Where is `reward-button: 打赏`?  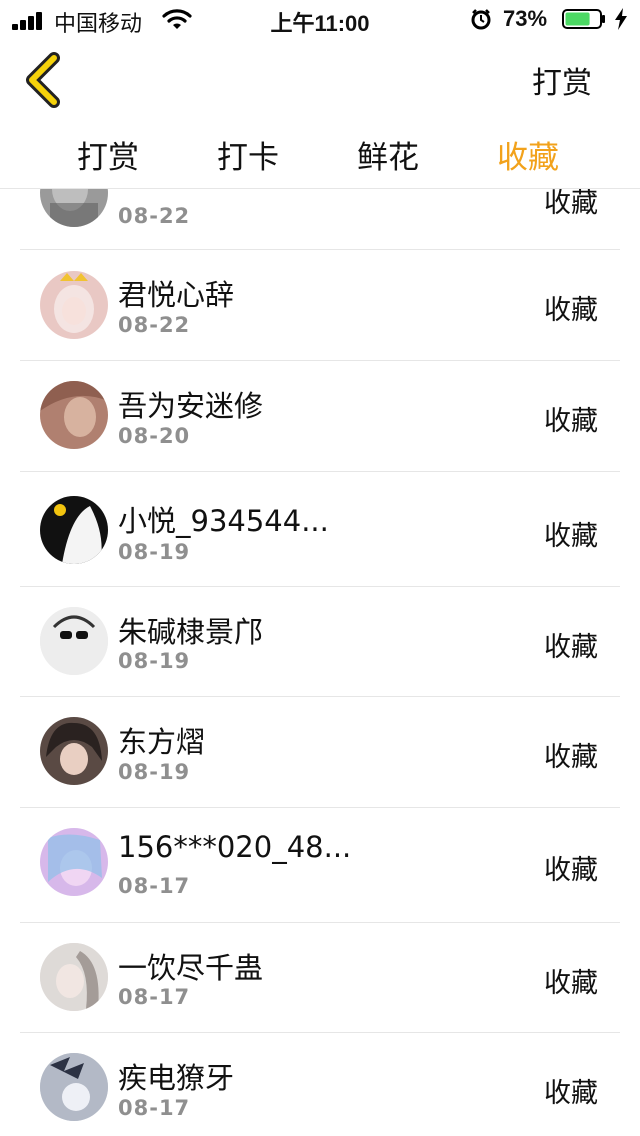 reward-button: 打赏 is located at coordinates (562, 80).